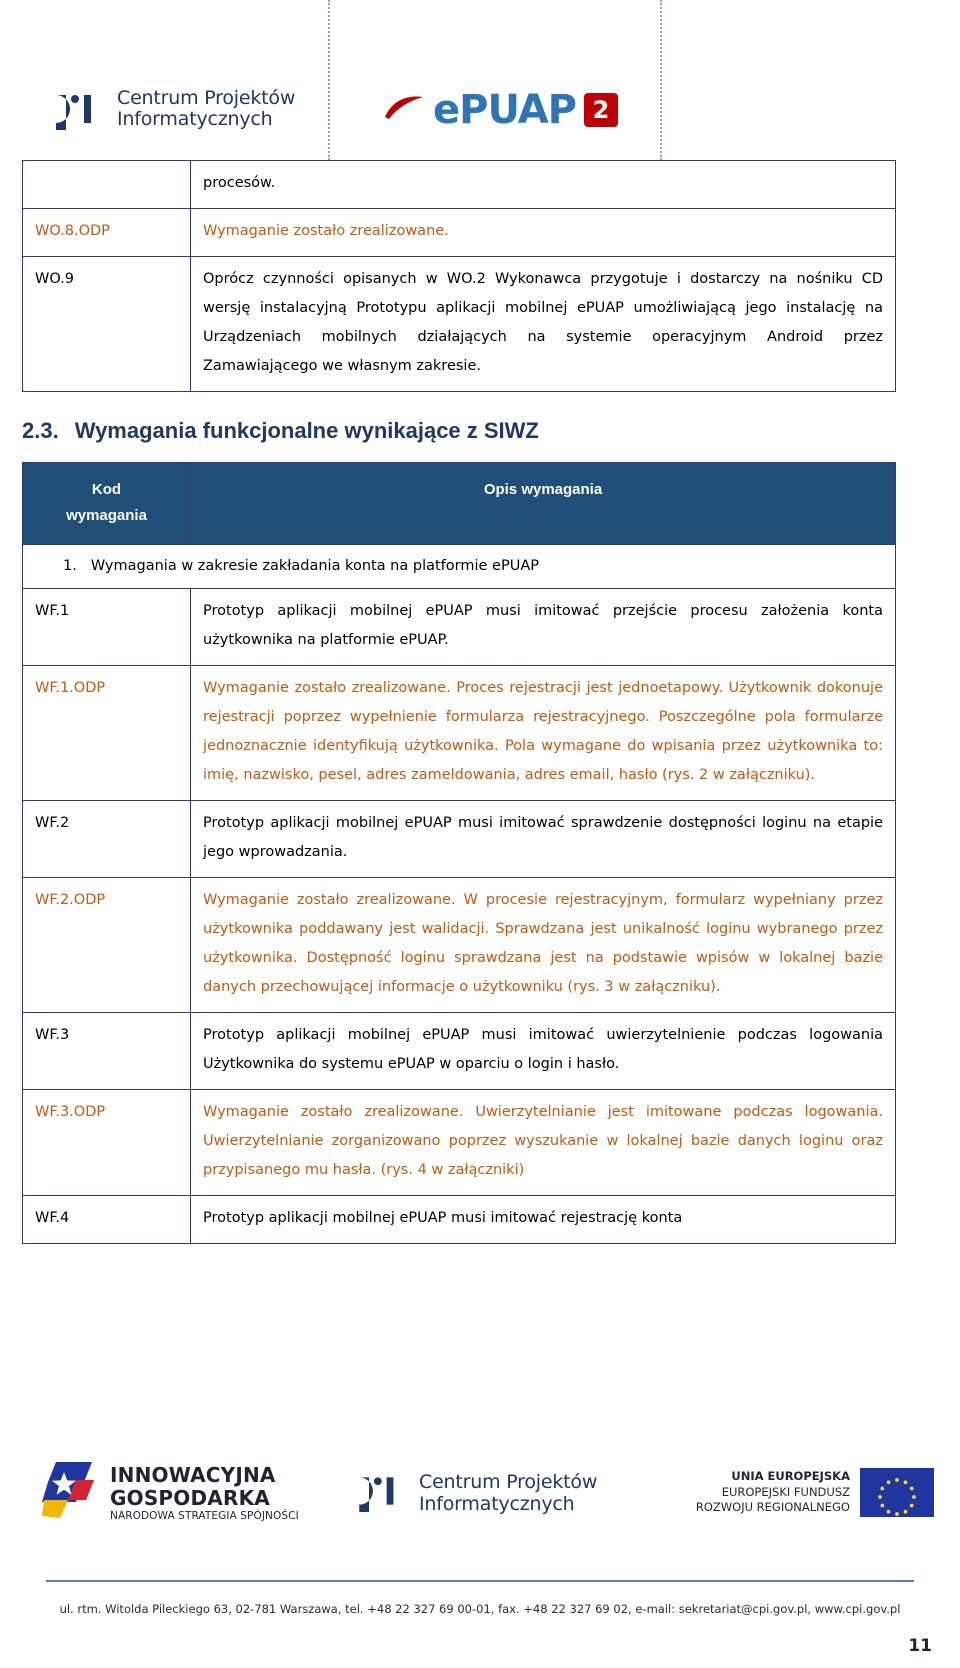 The width and height of the screenshot is (960, 1668). I want to click on column-header-code: Kod wymagania, so click(106, 503).